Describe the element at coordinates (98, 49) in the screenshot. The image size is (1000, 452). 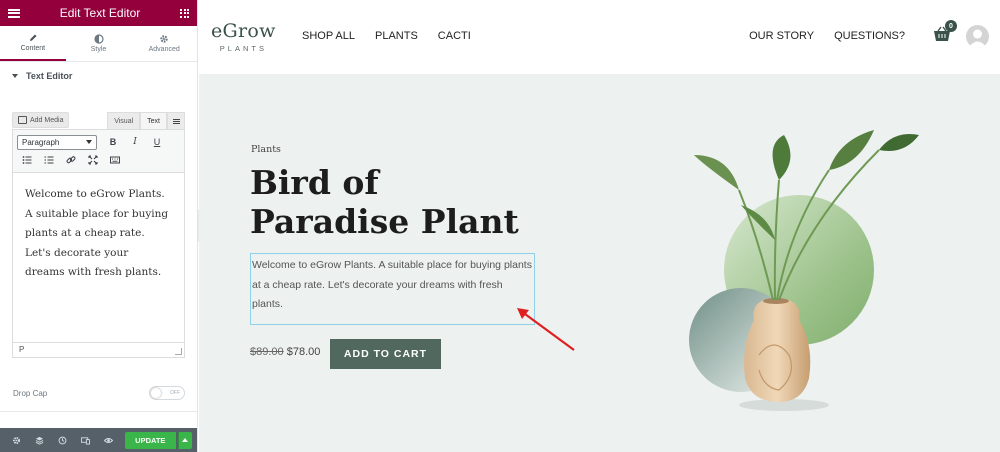
I see `tab-style-label: Style` at that location.